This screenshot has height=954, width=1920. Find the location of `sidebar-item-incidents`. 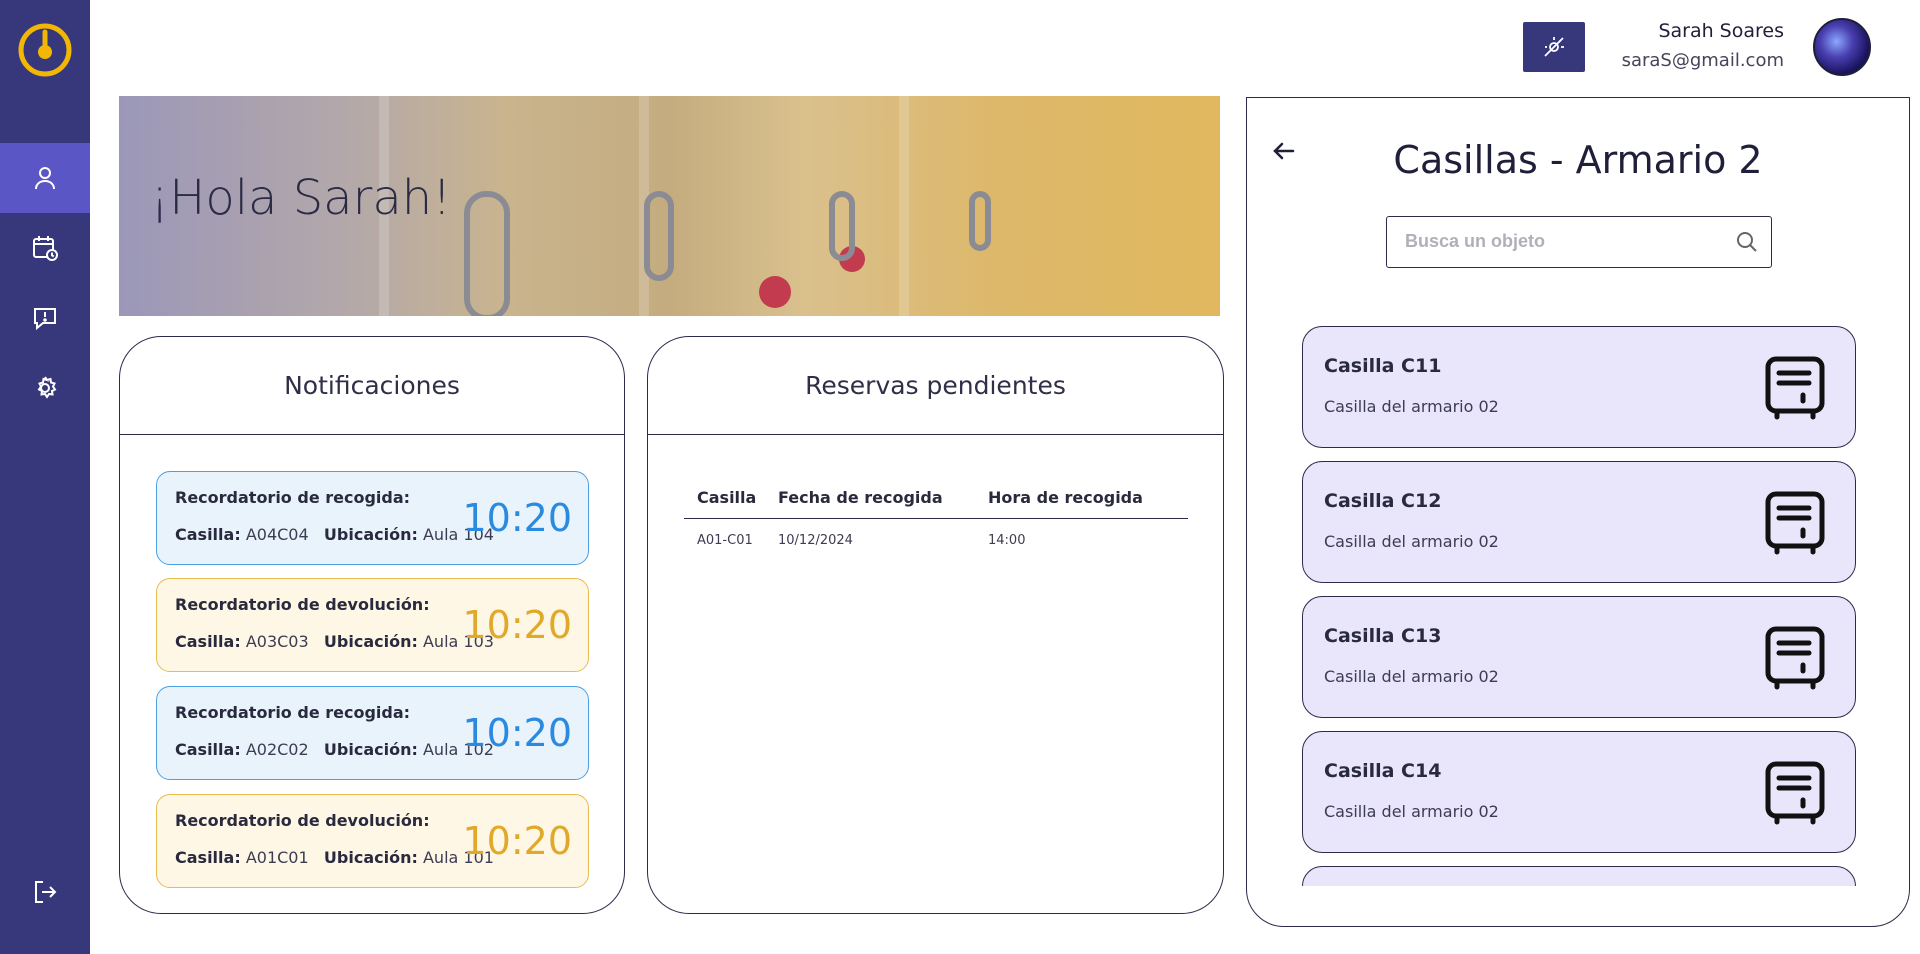

sidebar-item-incidents is located at coordinates (45, 318).